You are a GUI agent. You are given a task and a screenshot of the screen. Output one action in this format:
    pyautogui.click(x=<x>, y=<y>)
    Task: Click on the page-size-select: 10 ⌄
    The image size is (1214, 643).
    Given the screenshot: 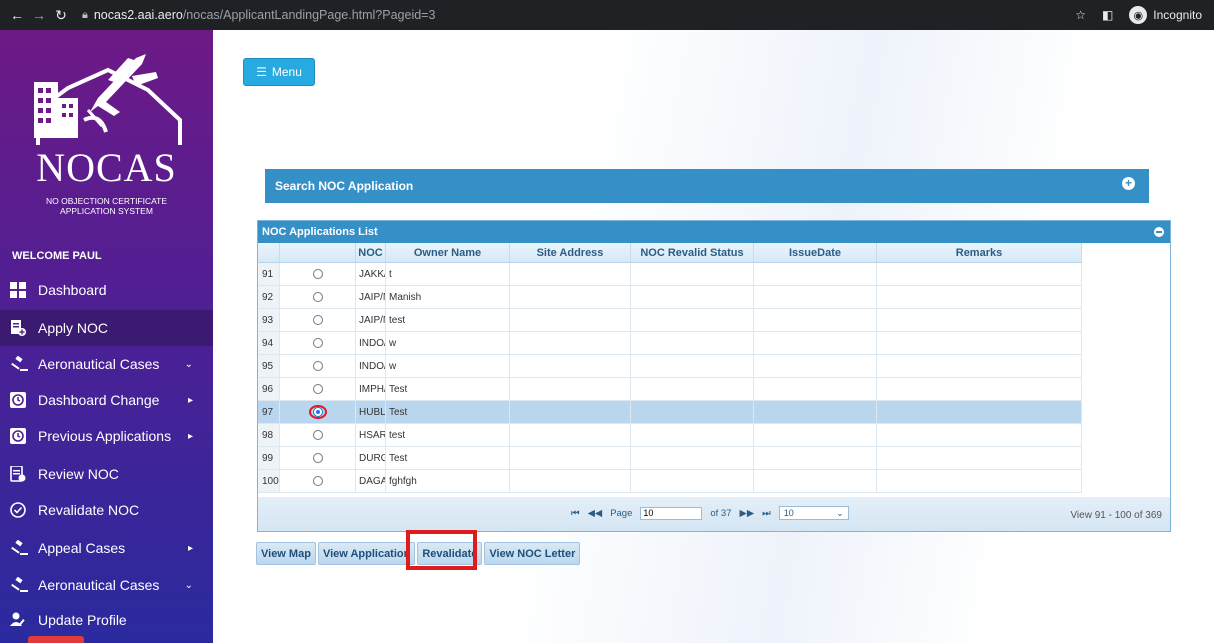 What is the action you would take?
    pyautogui.click(x=813, y=513)
    